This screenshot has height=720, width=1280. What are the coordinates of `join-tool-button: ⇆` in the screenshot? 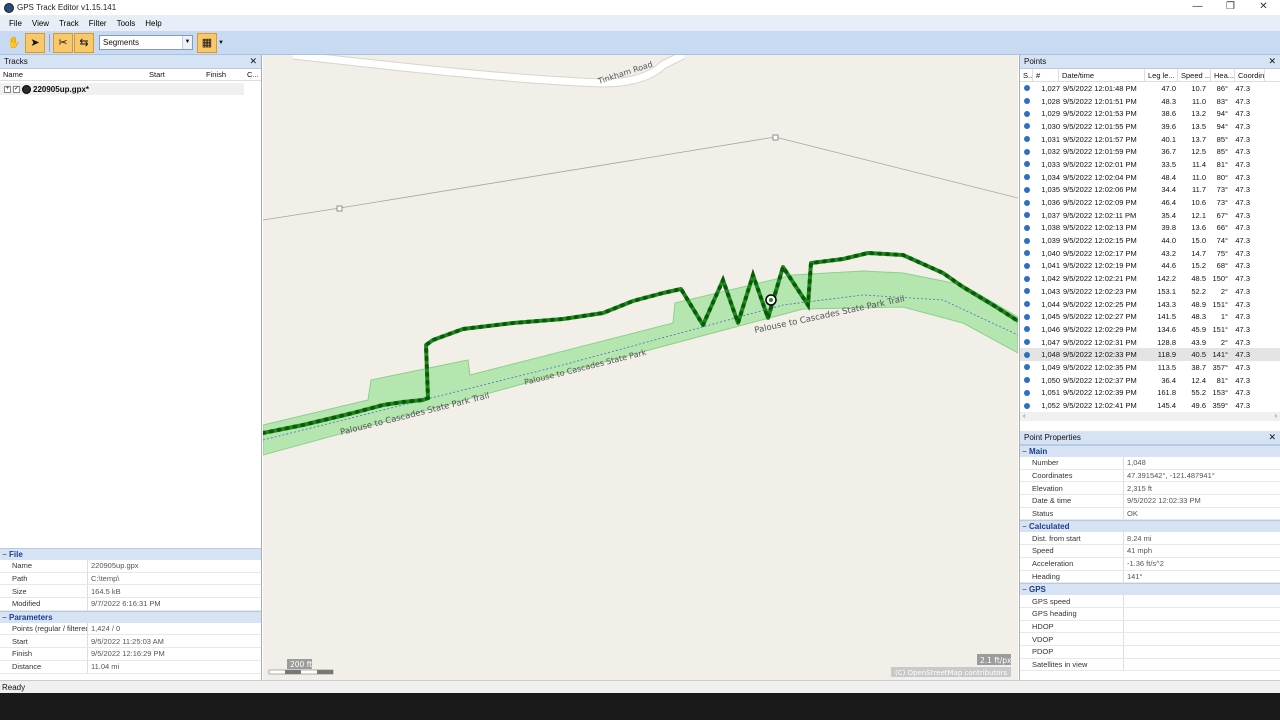 It's located at (84, 42).